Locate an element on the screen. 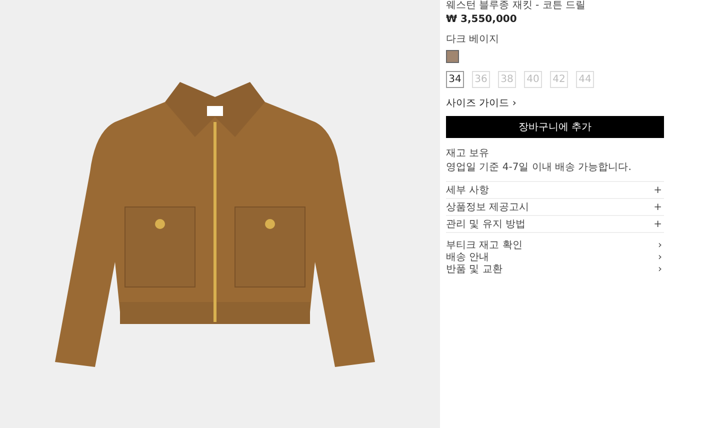  size-option: 34 is located at coordinates (455, 79).